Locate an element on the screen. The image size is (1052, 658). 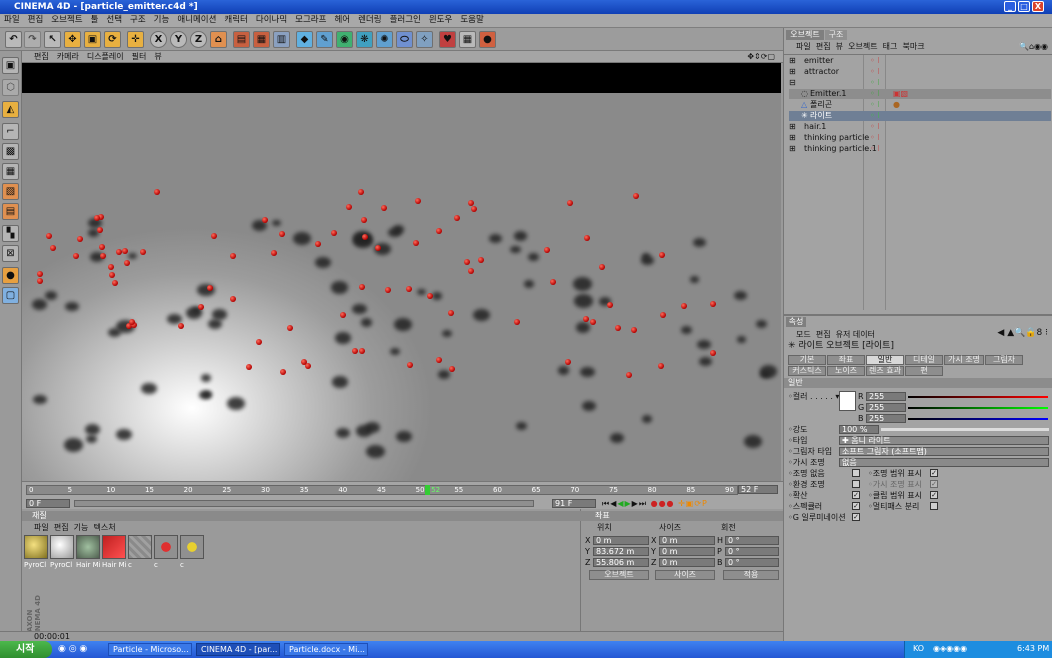
menu-structure: 구조 is located at coordinates (138, 20).